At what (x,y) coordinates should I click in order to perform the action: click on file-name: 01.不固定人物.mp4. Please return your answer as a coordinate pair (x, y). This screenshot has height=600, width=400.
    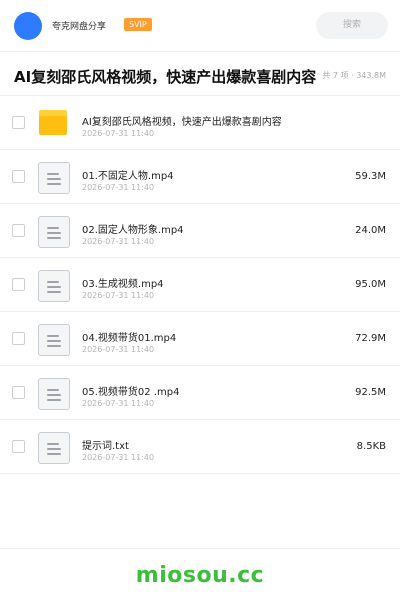
    Looking at the image, I should click on (128, 174).